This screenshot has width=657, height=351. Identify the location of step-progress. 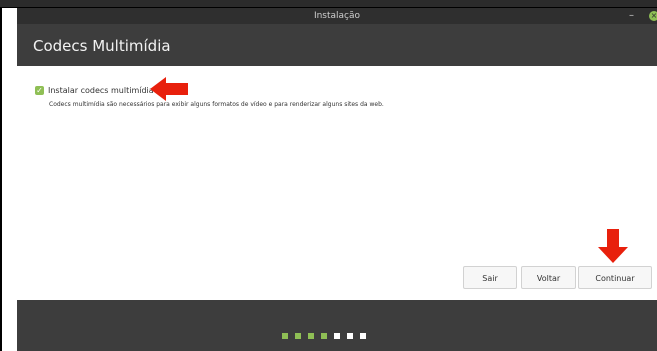
(324, 336).